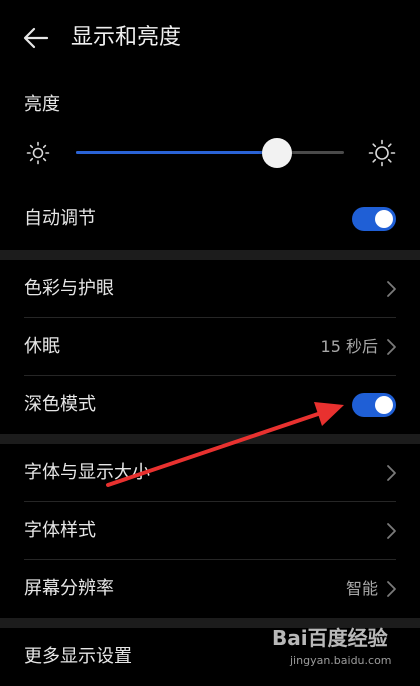 This screenshot has width=420, height=686. What do you see at coordinates (361, 588) in the screenshot?
I see `resolution-value: 智能` at bounding box center [361, 588].